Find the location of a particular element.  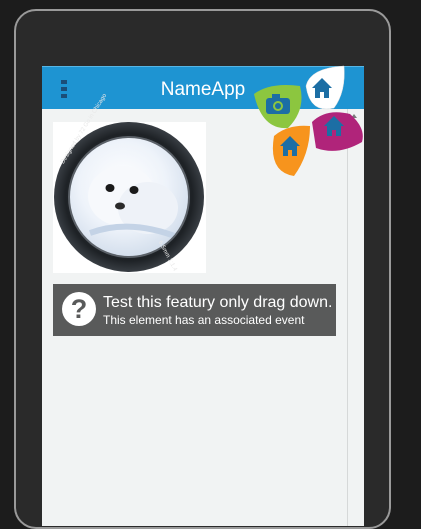

petal-menu is located at coordinates (308, 120).